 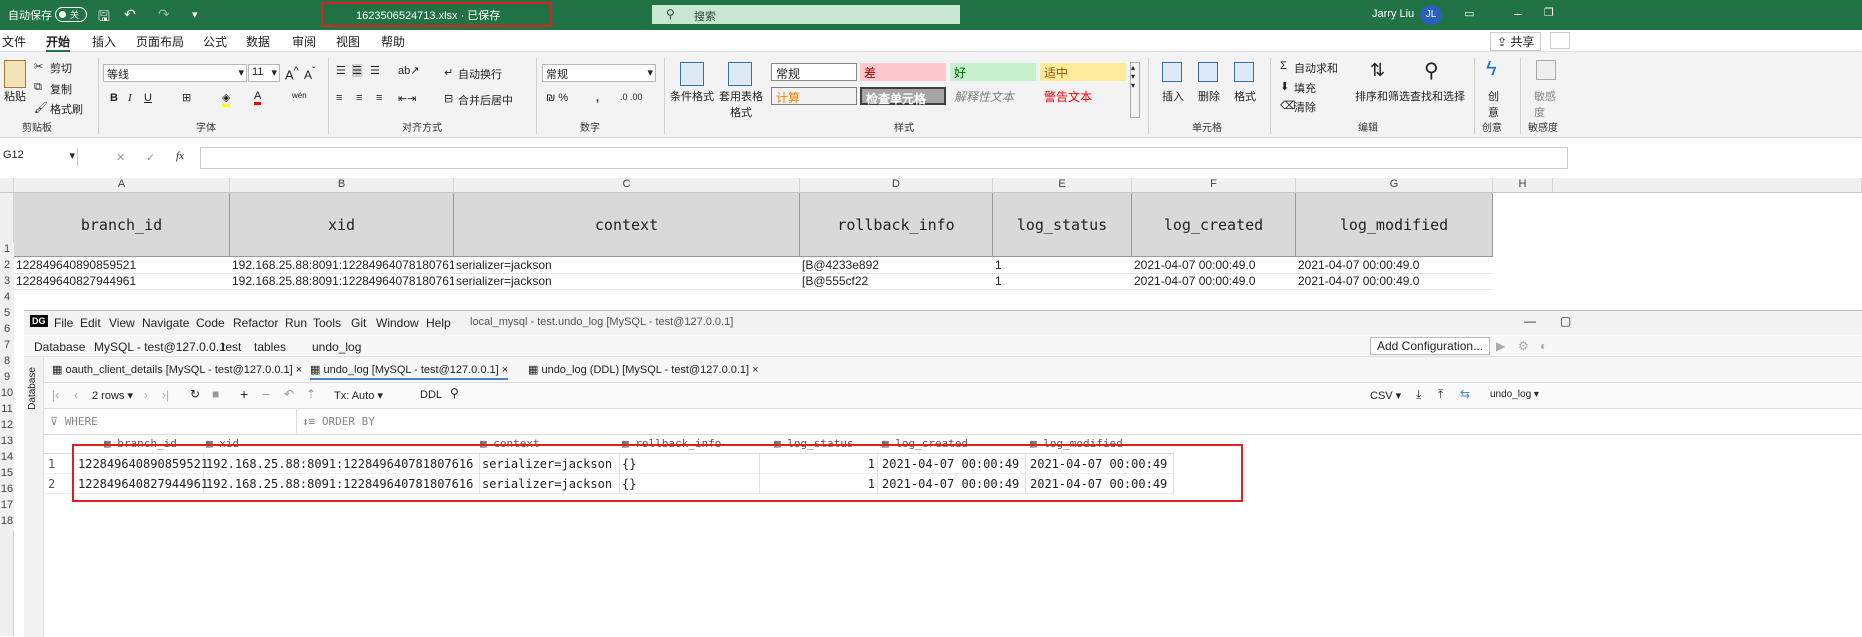 What do you see at coordinates (814, 96) in the screenshot?
I see `style-calculation: 计算` at bounding box center [814, 96].